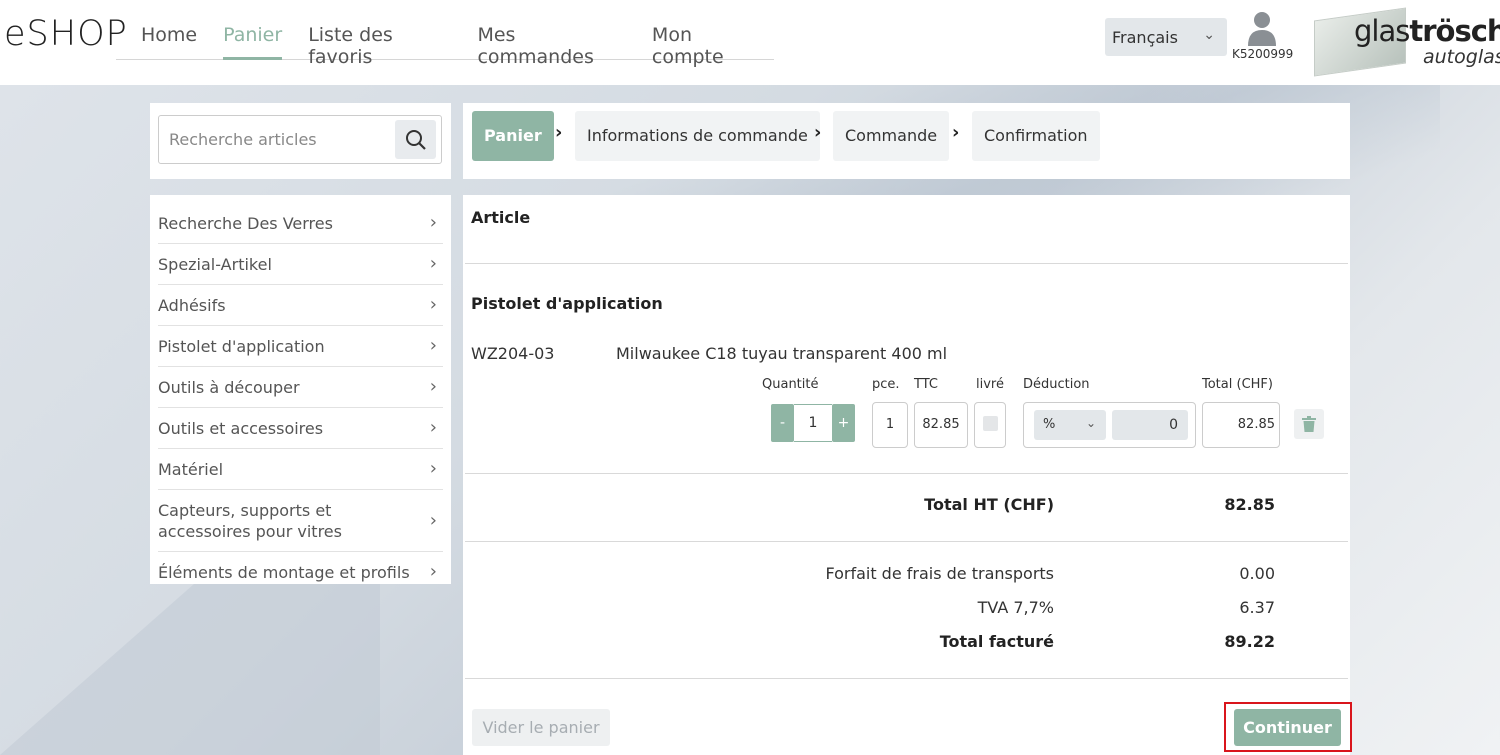 This screenshot has height=755, width=1500. What do you see at coordinates (1036, 136) in the screenshot?
I see `step-confirmation: Confirmation` at bounding box center [1036, 136].